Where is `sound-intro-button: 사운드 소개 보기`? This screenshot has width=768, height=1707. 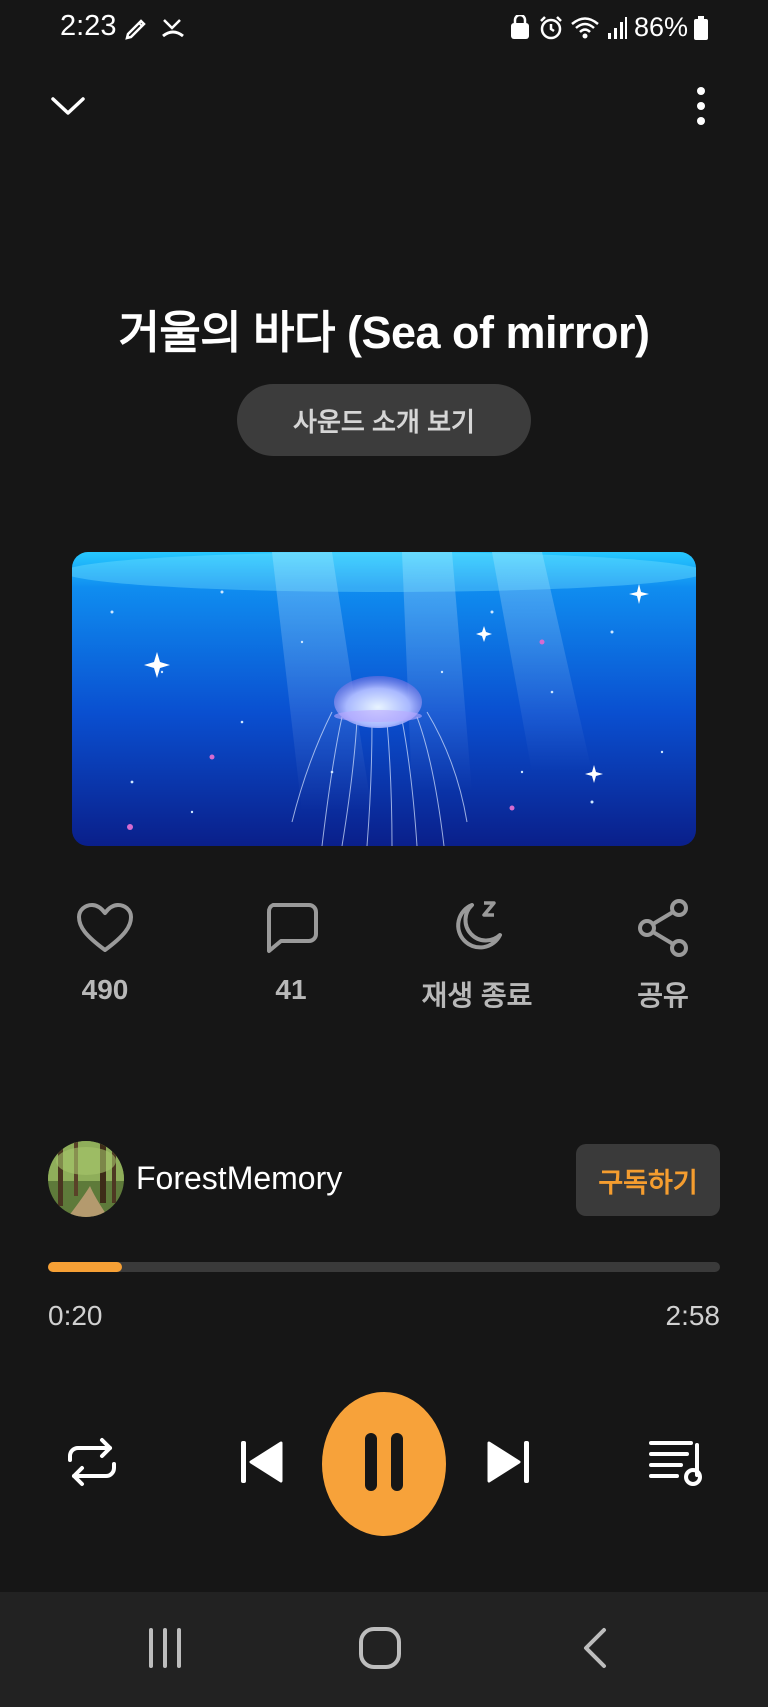 sound-intro-button: 사운드 소개 보기 is located at coordinates (384, 420).